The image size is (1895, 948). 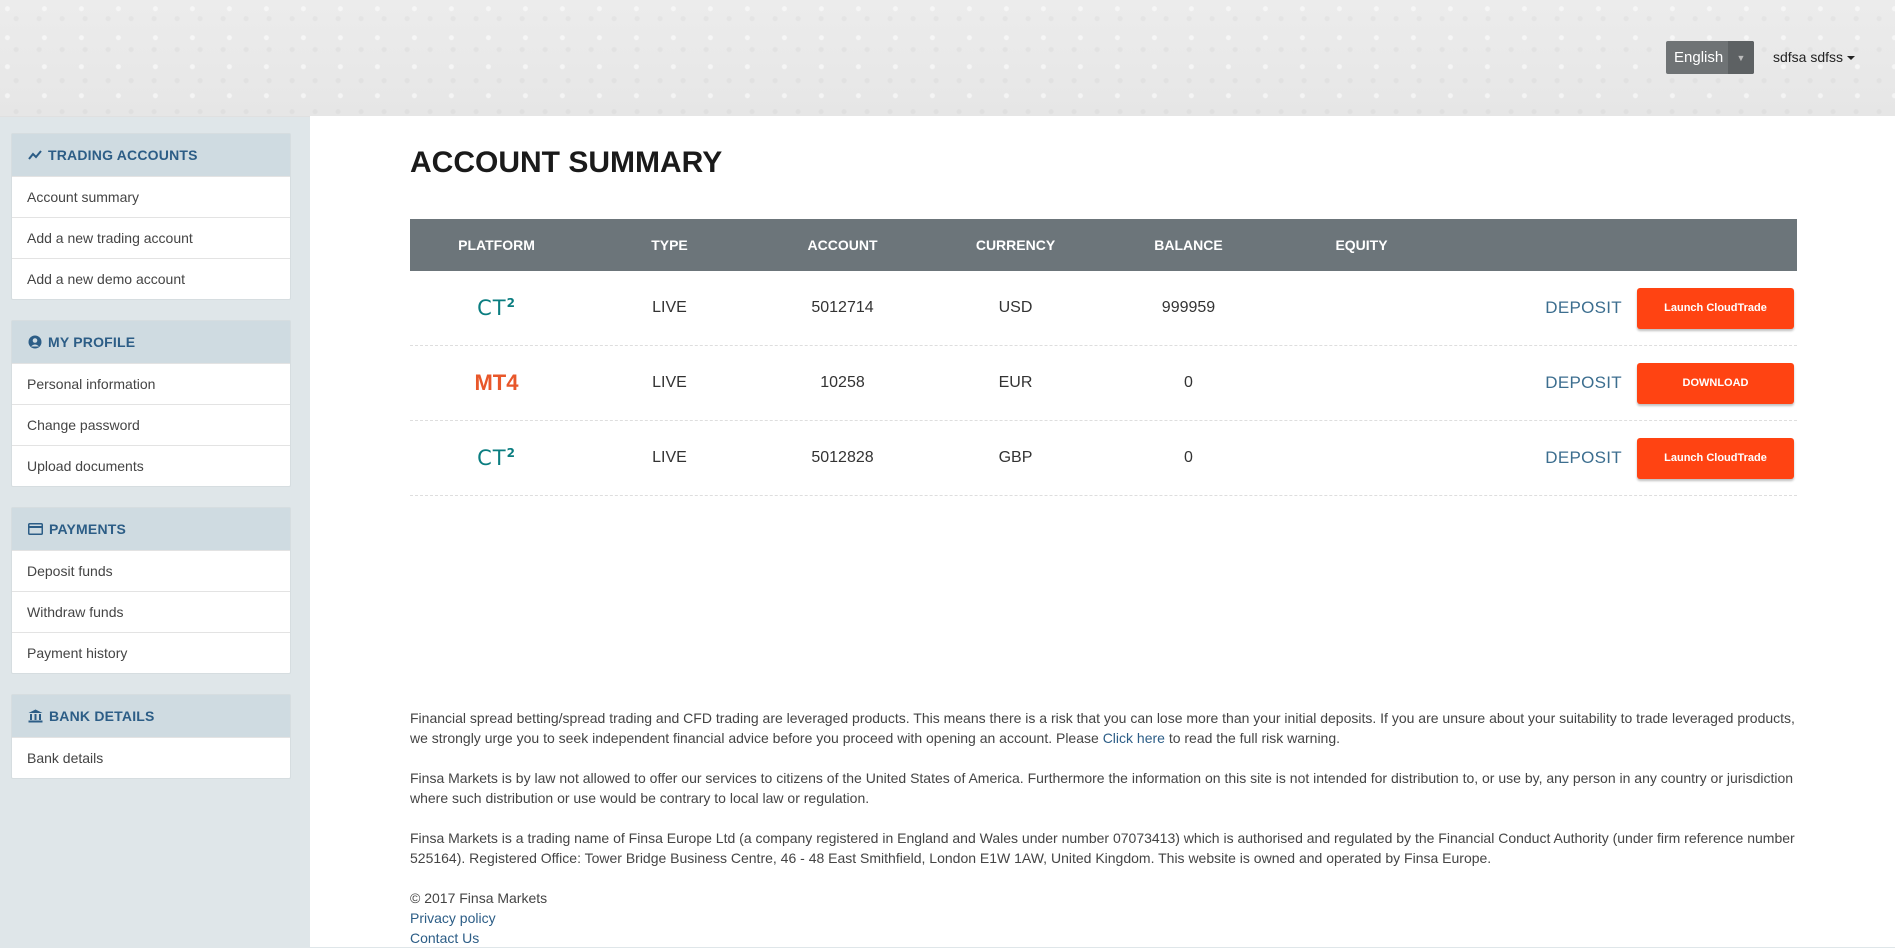 What do you see at coordinates (1103, 383) in the screenshot?
I see `table-row: MT4 LIVE 10258 EUR 0 DEPOSIT DOWNLOAD` at bounding box center [1103, 383].